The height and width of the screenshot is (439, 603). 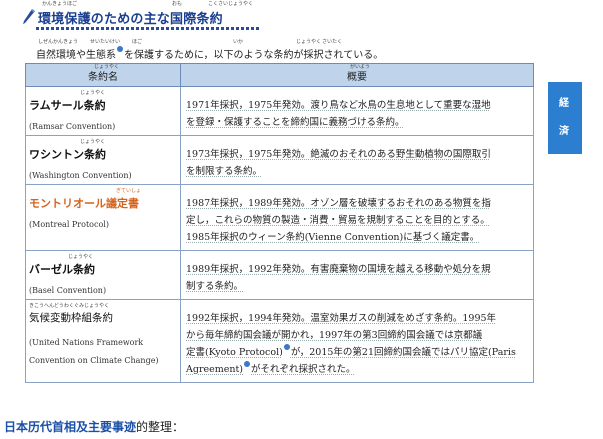 What do you see at coordinates (69, 224) in the screenshot?
I see `treaty-english: (Montreal Protocol)` at bounding box center [69, 224].